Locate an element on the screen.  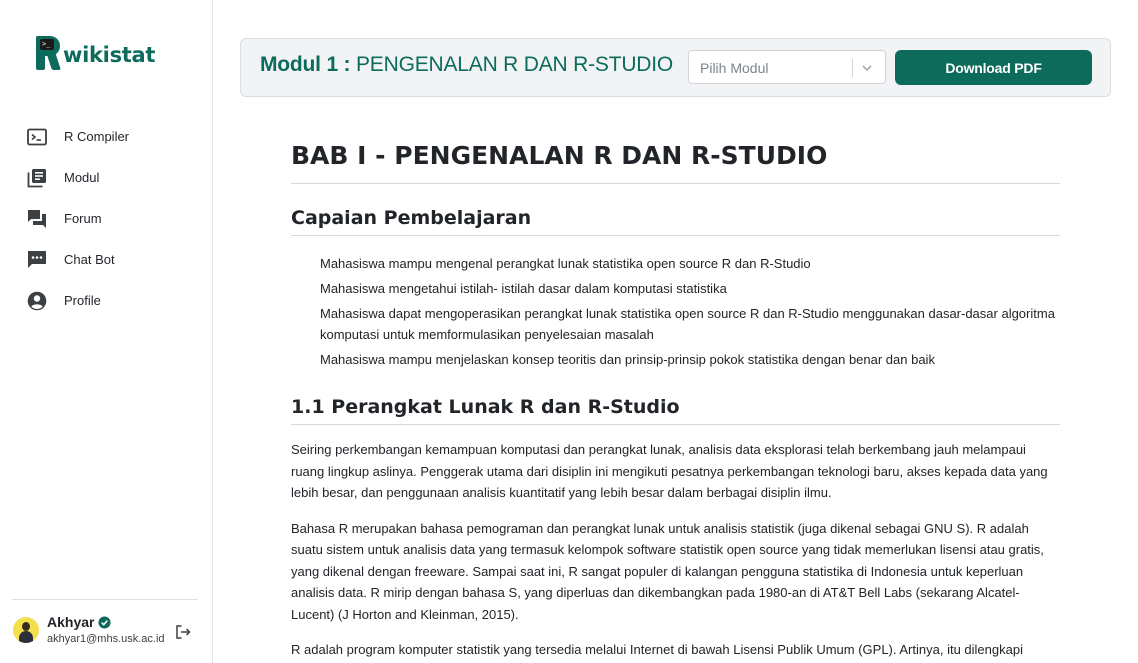
user-email: akhyar1@mhs.usk.ac.id is located at coordinates (106, 639).